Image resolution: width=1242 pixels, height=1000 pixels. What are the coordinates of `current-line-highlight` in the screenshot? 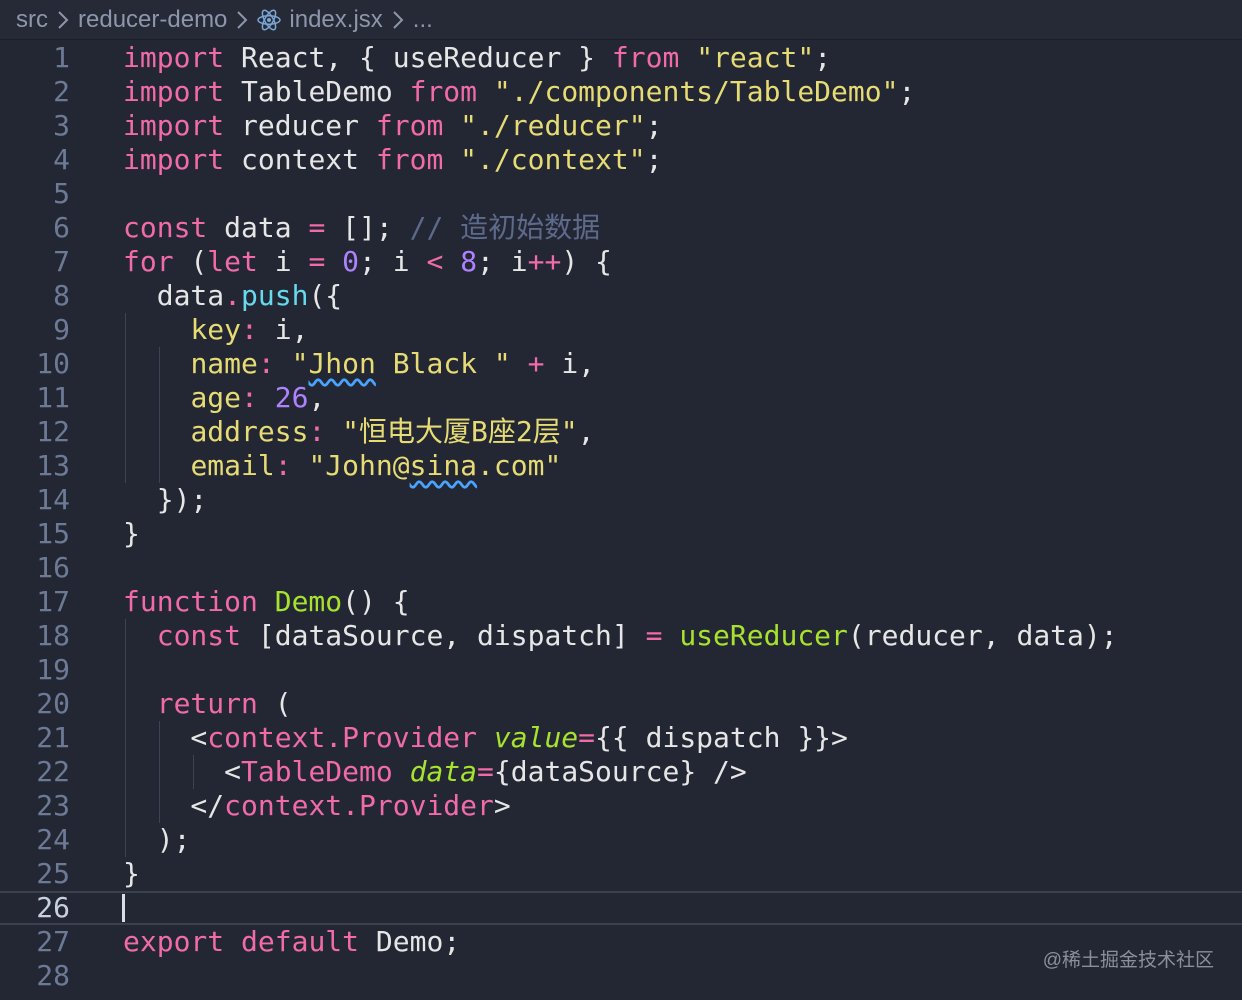 It's located at (621, 908).